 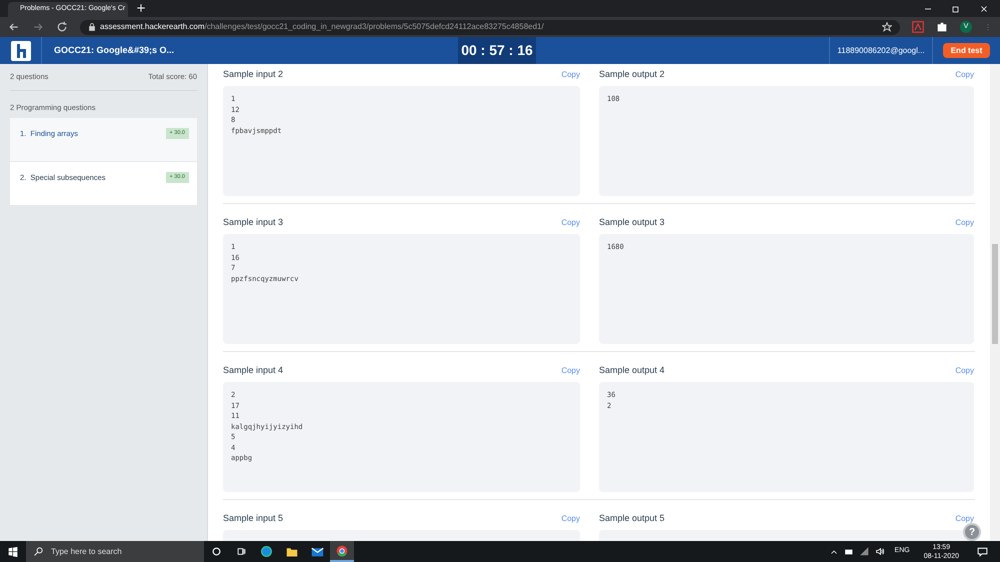 I want to click on battery-icon, so click(x=849, y=552).